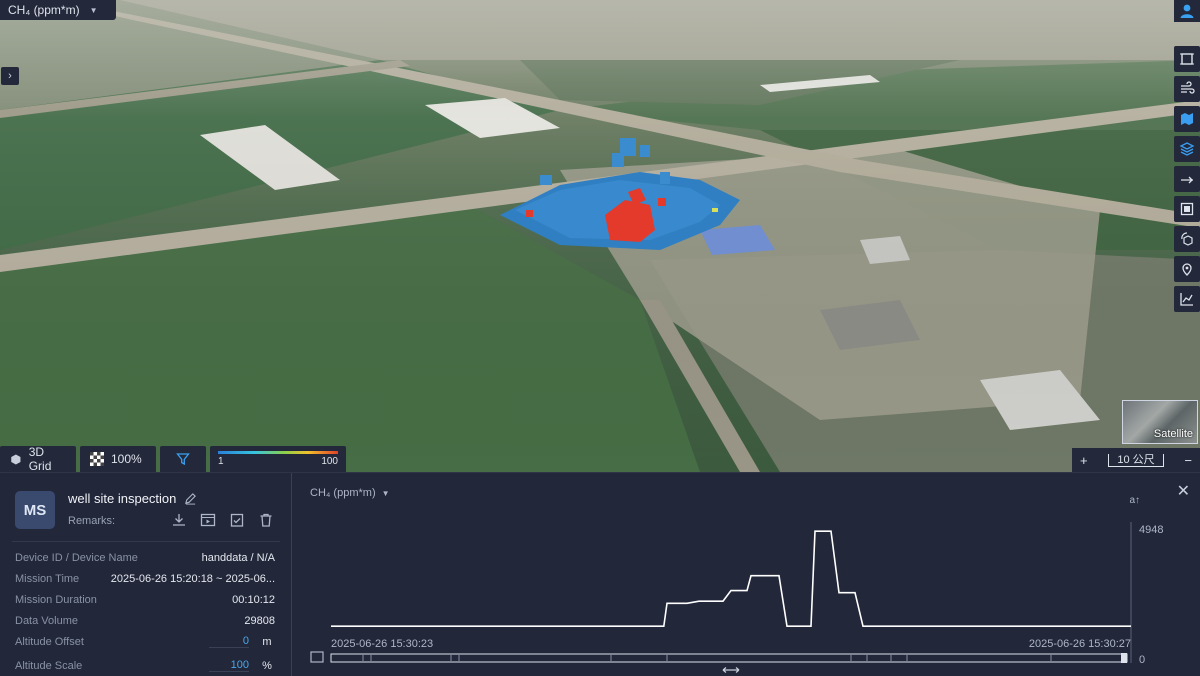 This screenshot has width=1200, height=676. I want to click on timeline-handle, so click(1124, 658).